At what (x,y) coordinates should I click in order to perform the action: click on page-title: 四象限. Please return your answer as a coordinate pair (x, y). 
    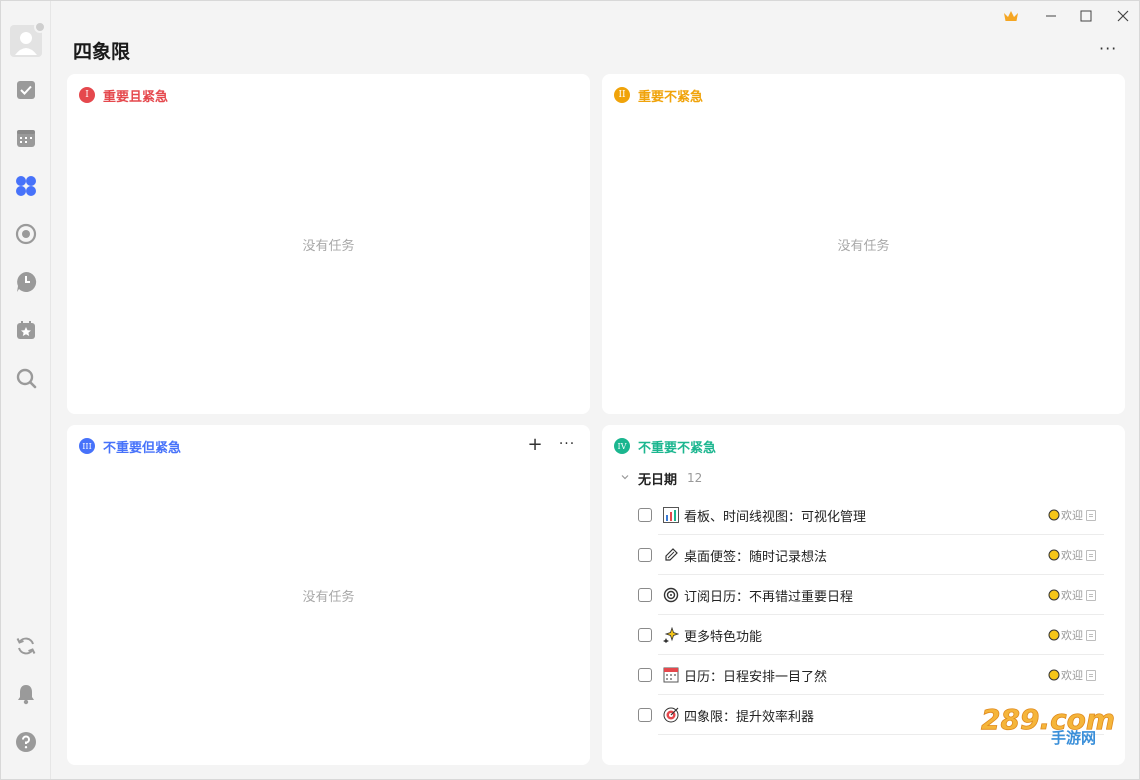
    Looking at the image, I should click on (102, 52).